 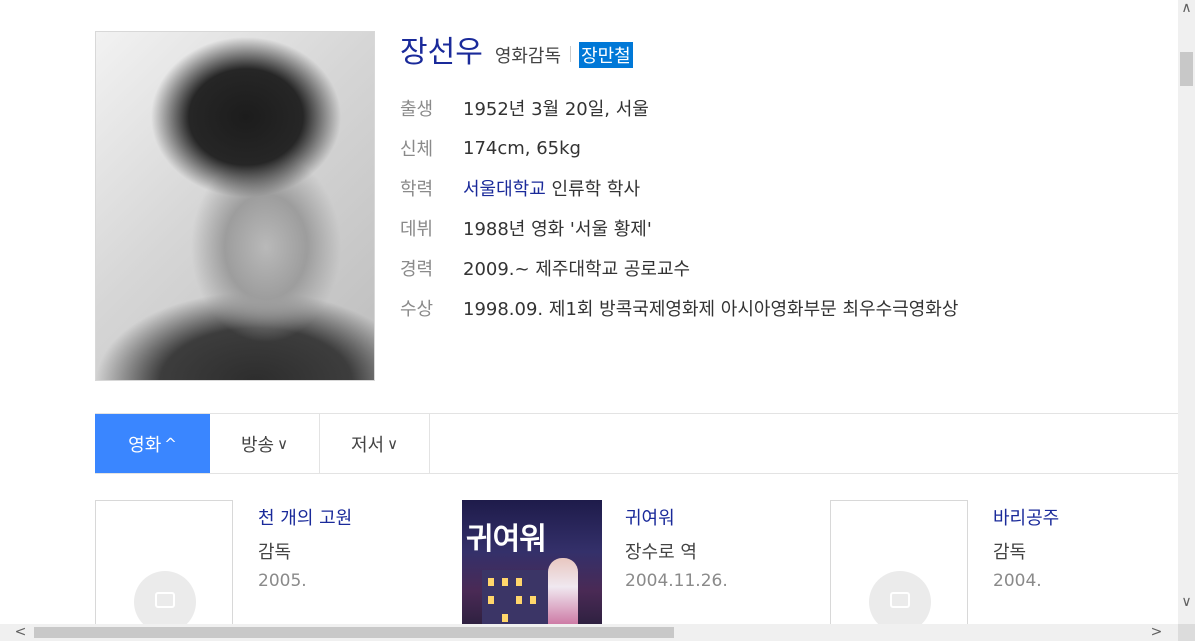 I want to click on chevron-up-icon: ^, so click(x=170, y=443).